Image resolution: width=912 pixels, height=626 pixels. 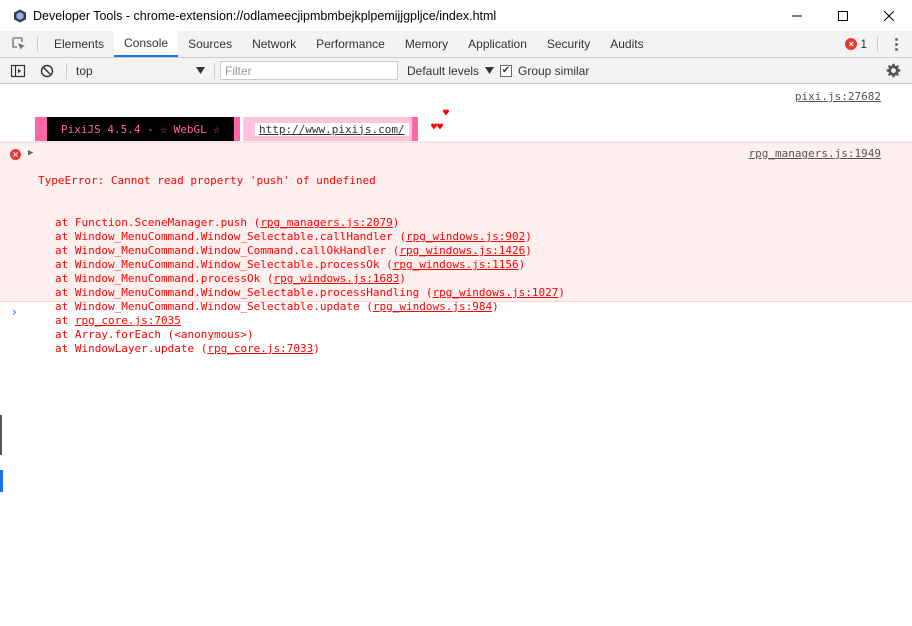 What do you see at coordinates (426, 44) in the screenshot?
I see `tab-memory: Memory` at bounding box center [426, 44].